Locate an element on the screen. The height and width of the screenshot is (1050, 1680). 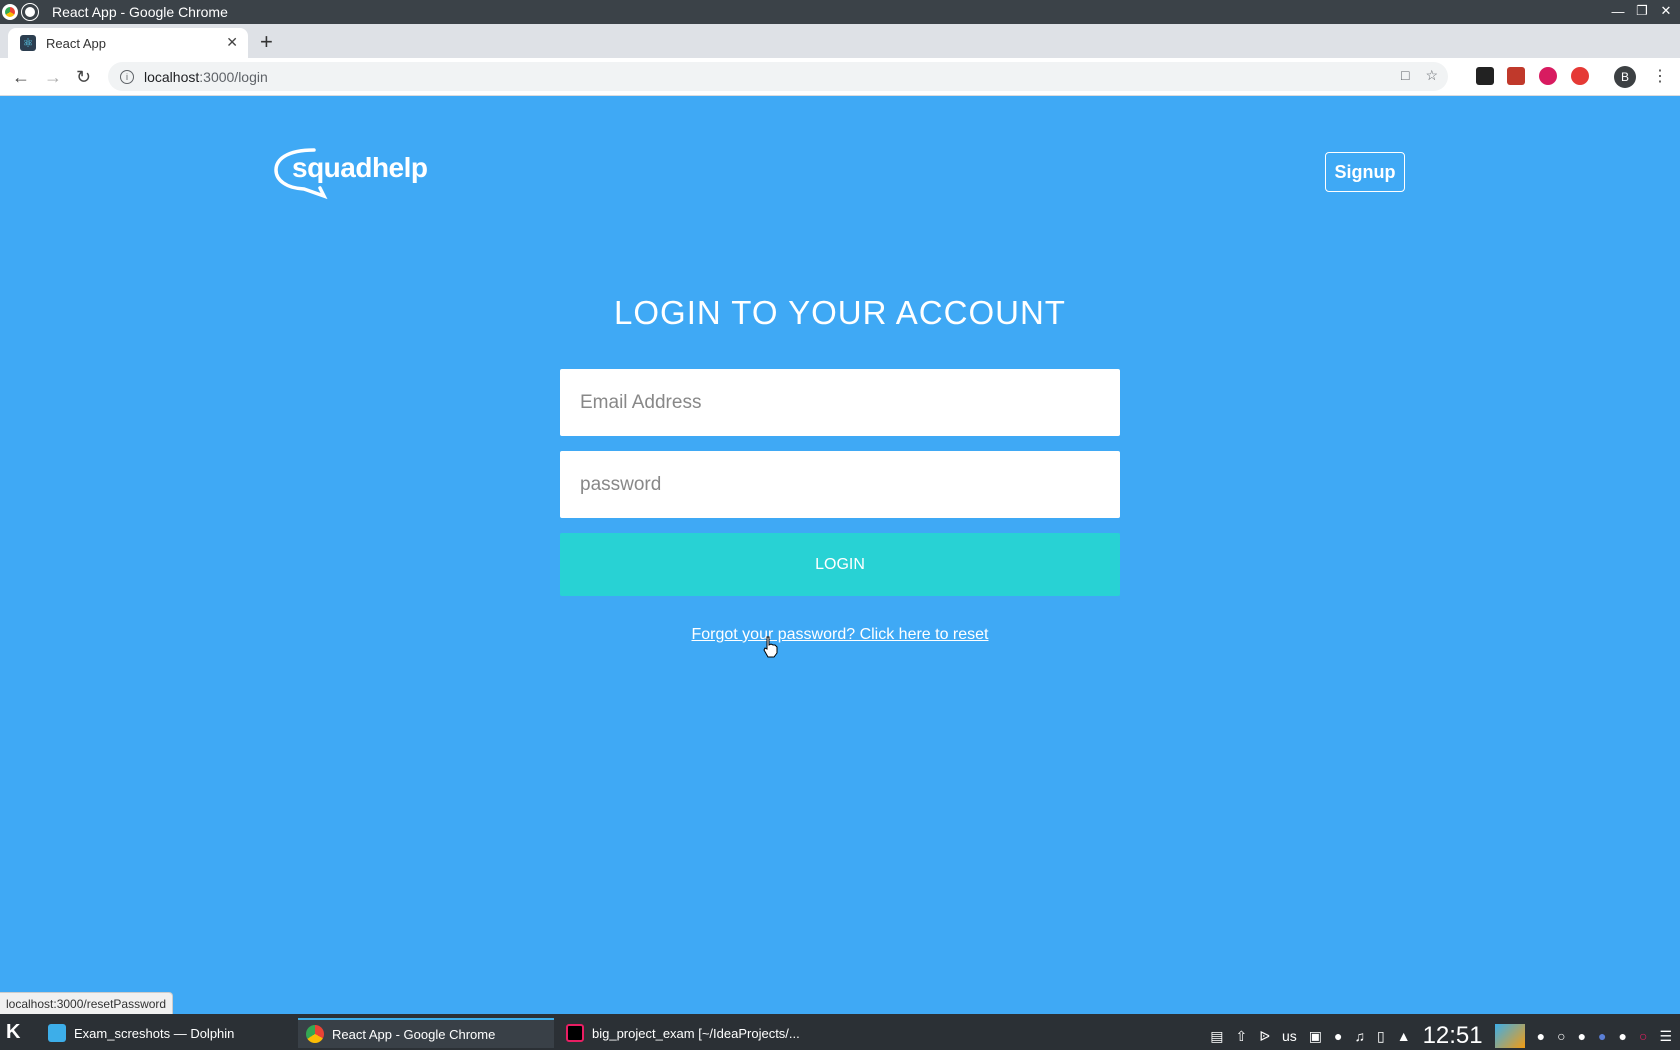
info-icon: i is located at coordinates (127, 76).